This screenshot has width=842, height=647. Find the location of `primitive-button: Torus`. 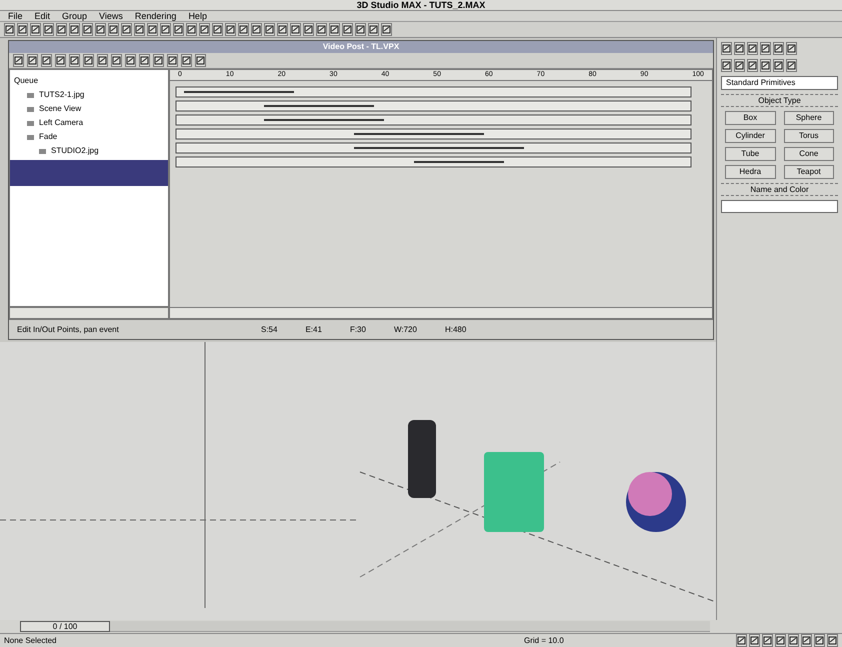

primitive-button: Torus is located at coordinates (809, 136).